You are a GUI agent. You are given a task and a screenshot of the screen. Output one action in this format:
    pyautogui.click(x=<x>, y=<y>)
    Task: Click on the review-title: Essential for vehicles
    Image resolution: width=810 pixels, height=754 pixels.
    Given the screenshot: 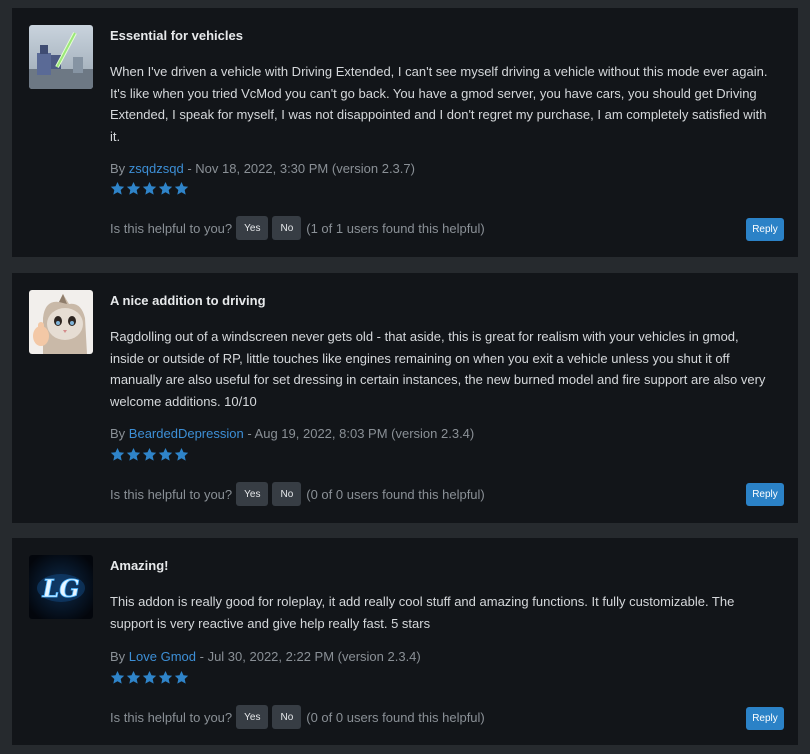 What is the action you would take?
    pyautogui.click(x=176, y=35)
    